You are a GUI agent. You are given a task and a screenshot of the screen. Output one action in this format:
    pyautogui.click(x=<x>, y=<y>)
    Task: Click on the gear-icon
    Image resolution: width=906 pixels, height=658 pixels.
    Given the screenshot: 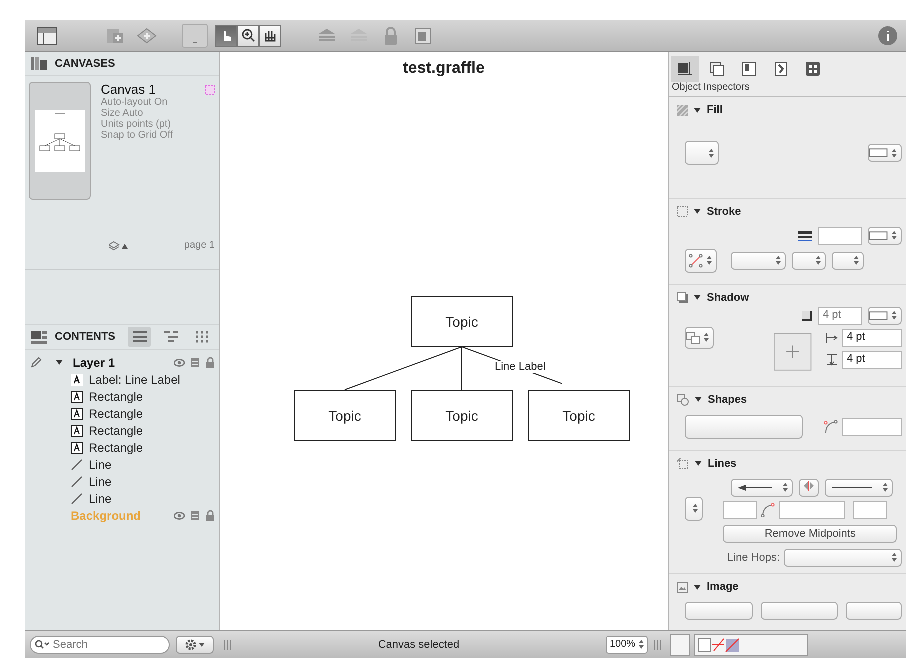 What is the action you would take?
    pyautogui.click(x=191, y=644)
    